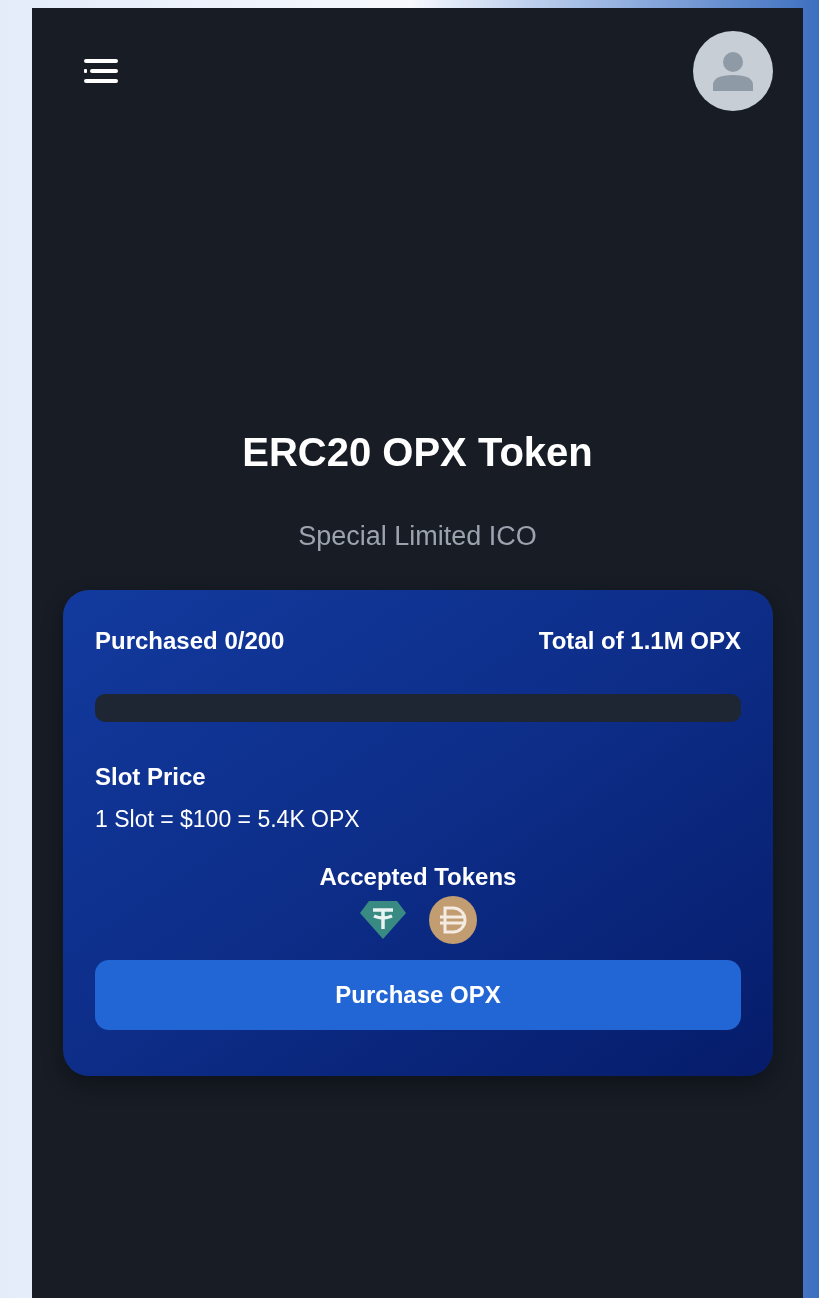  What do you see at coordinates (383, 920) in the screenshot?
I see `diamond-token-icon` at bounding box center [383, 920].